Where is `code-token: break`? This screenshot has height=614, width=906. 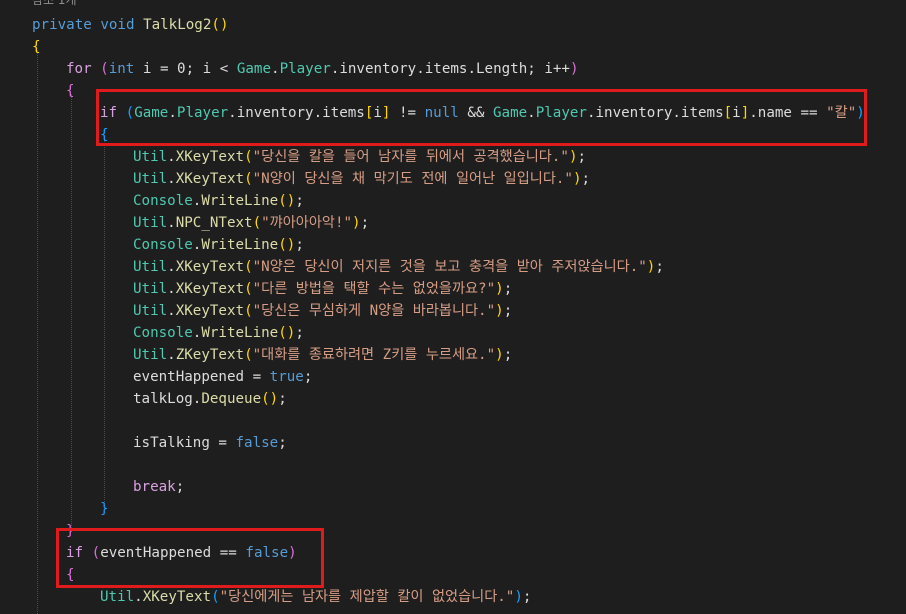
code-token: break is located at coordinates (154, 487).